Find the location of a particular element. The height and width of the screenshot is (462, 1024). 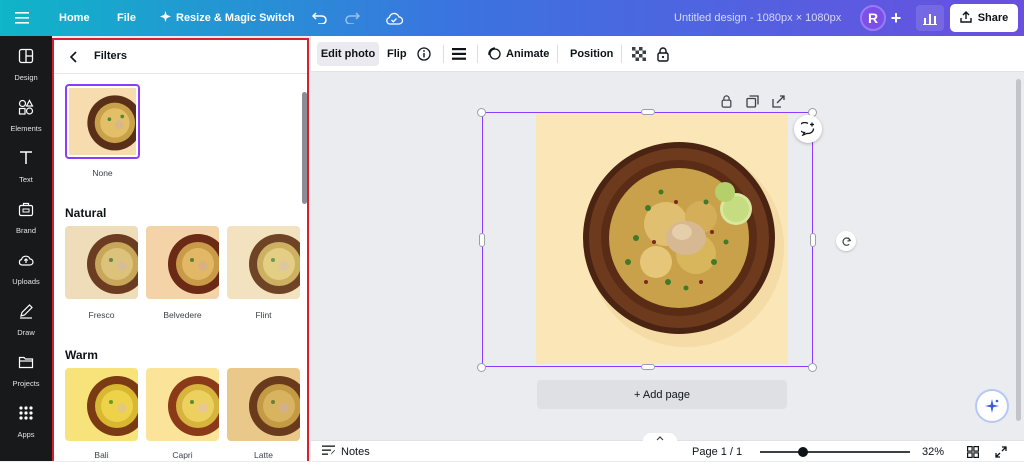

rail-item-brand: Brand is located at coordinates (26, 218).